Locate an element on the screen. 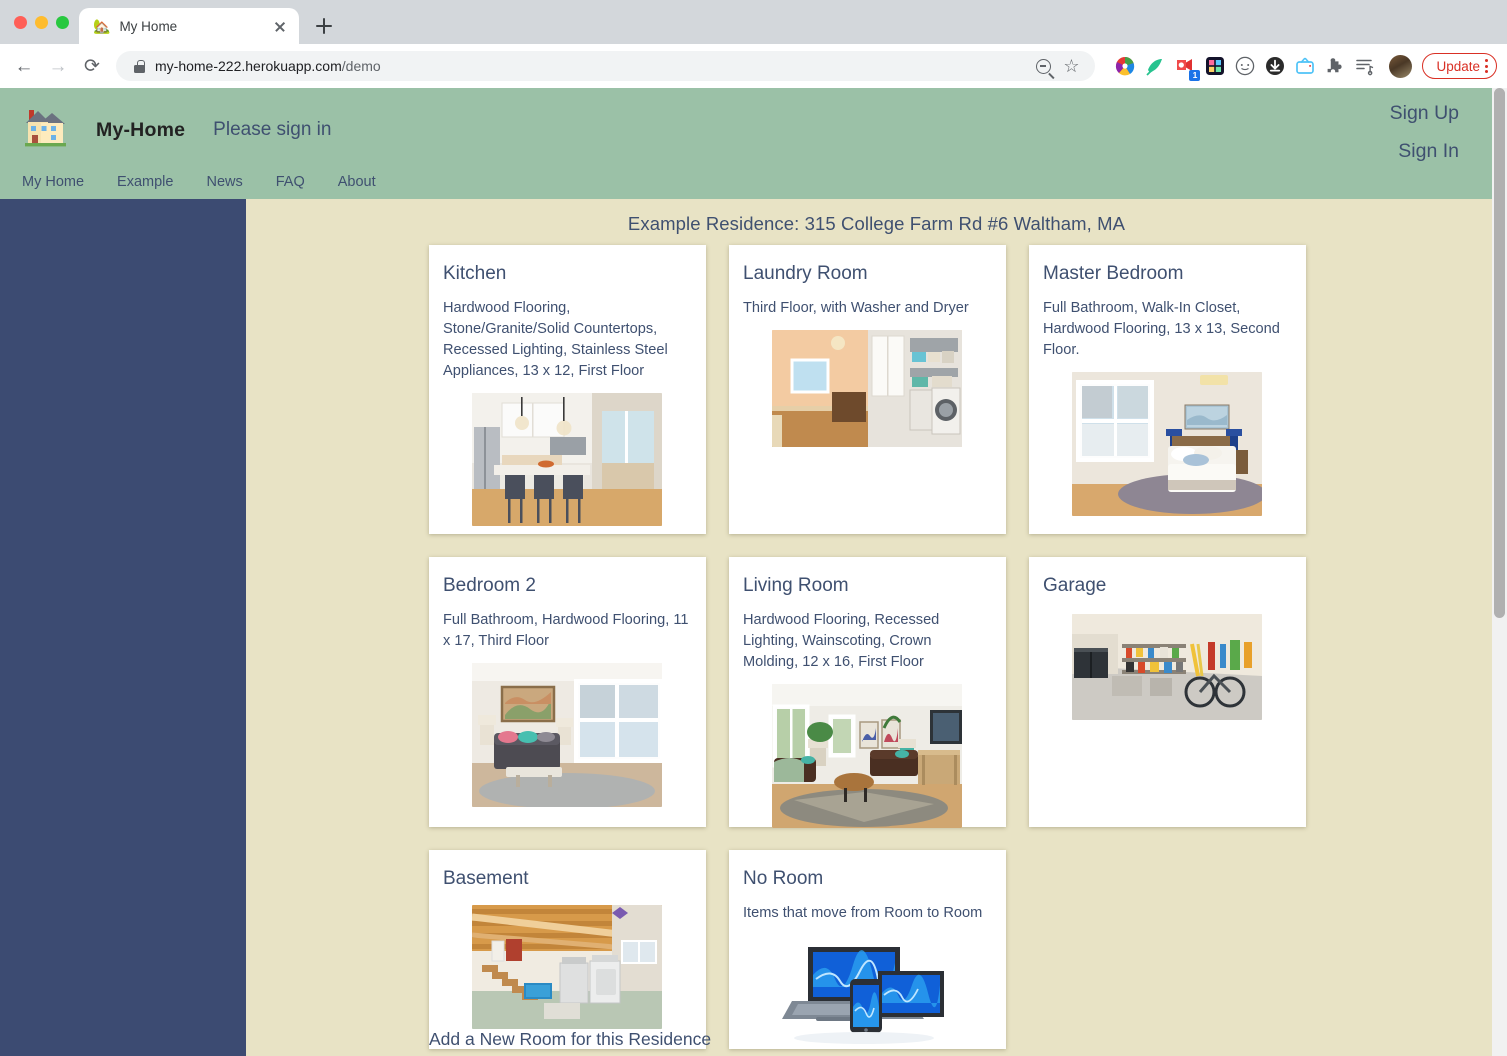 This screenshot has width=1507, height=1056. close-tab-icon is located at coordinates (280, 26).